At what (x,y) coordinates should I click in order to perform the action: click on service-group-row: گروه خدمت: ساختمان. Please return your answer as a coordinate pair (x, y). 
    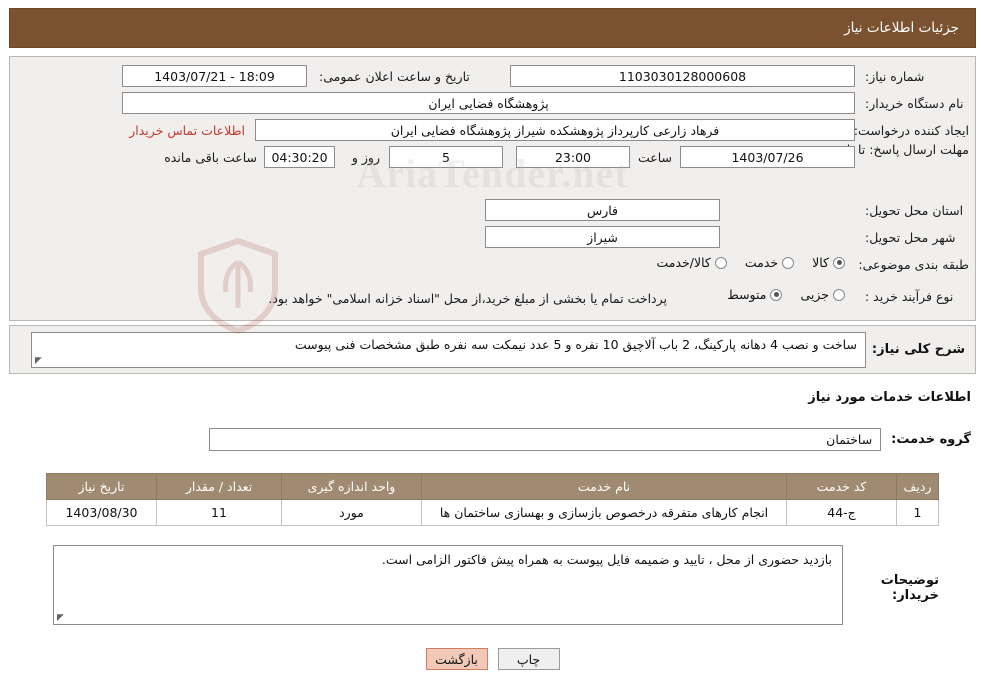
    Looking at the image, I should click on (590, 439).